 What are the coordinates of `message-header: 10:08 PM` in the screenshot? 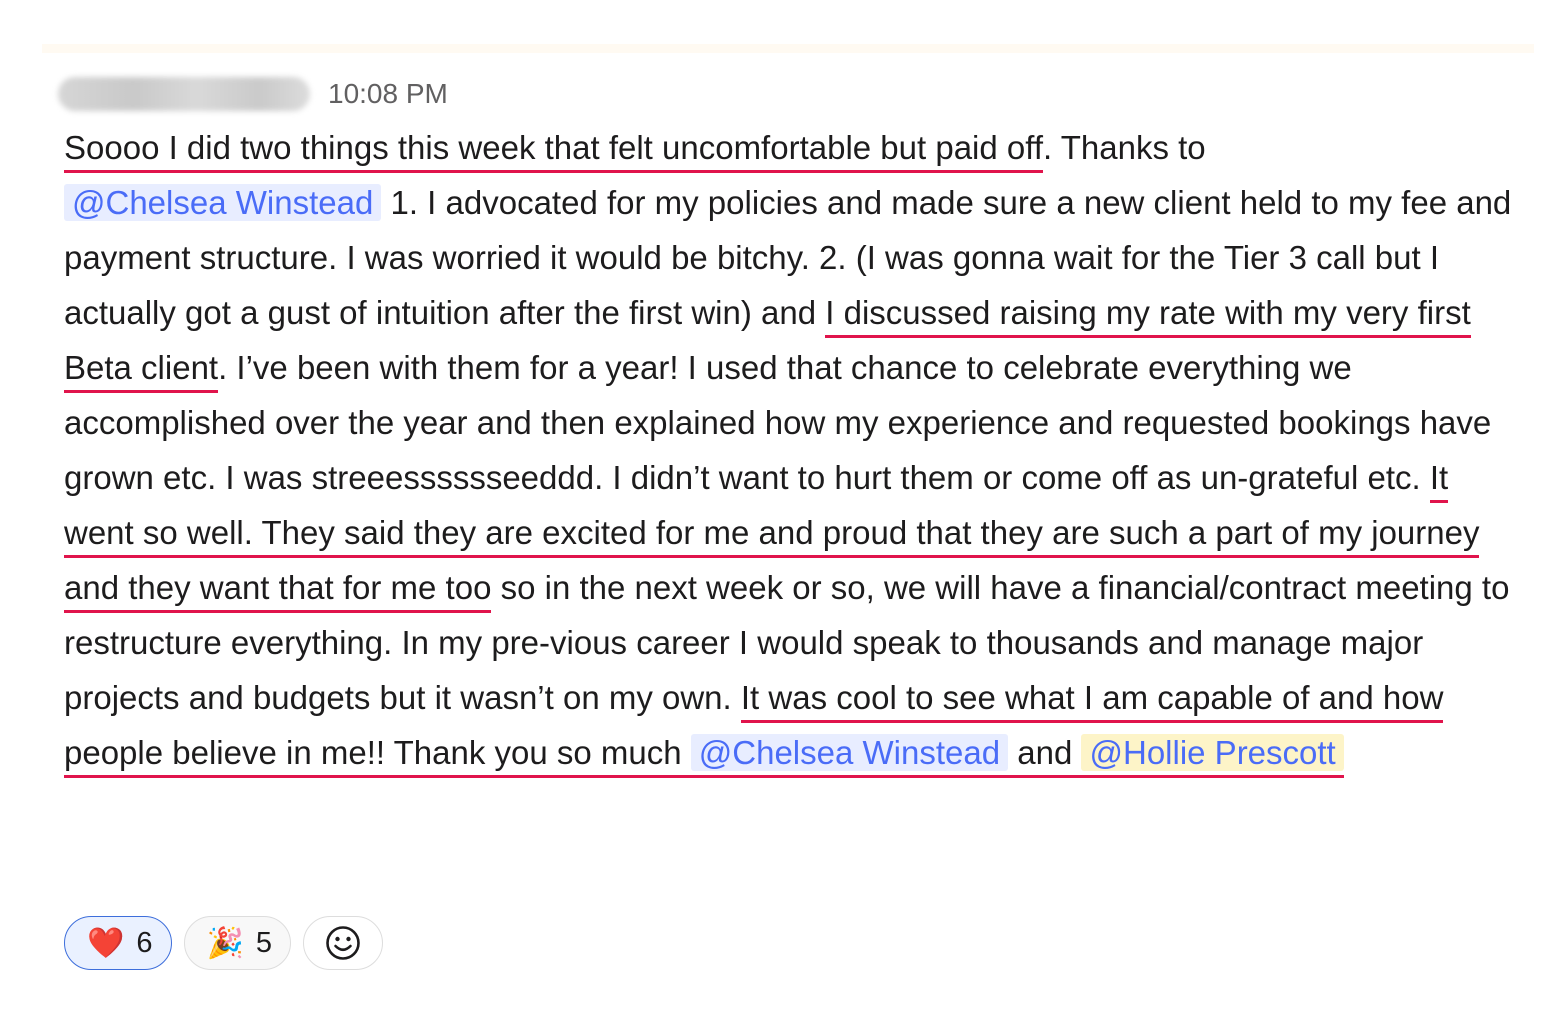 It's located at (796, 94).